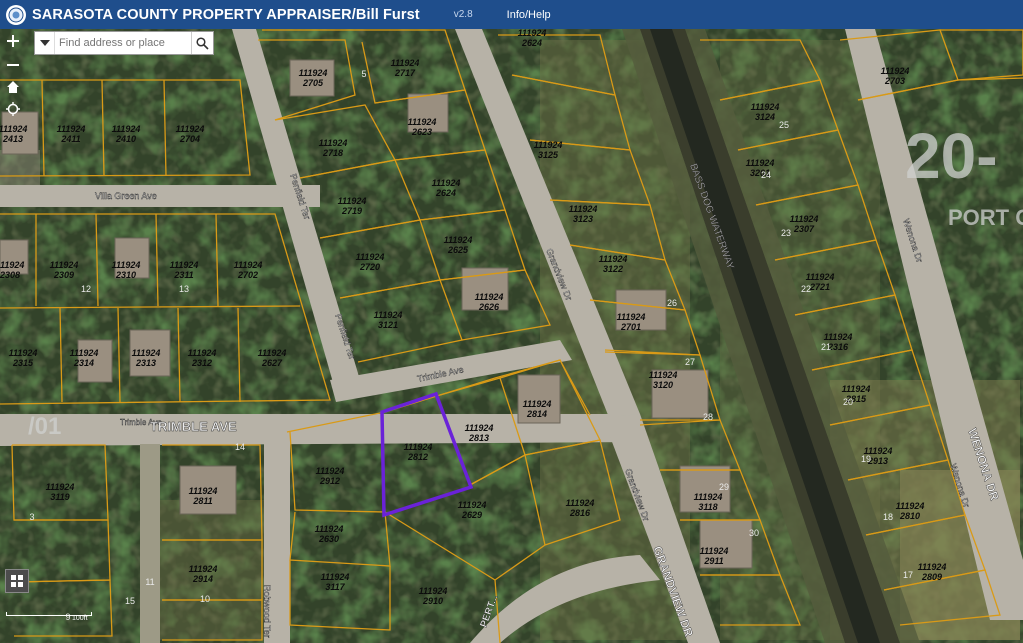 This screenshot has width=1023, height=643. Describe the element at coordinates (44, 426) in the screenshot. I see `block-label: /01` at that location.